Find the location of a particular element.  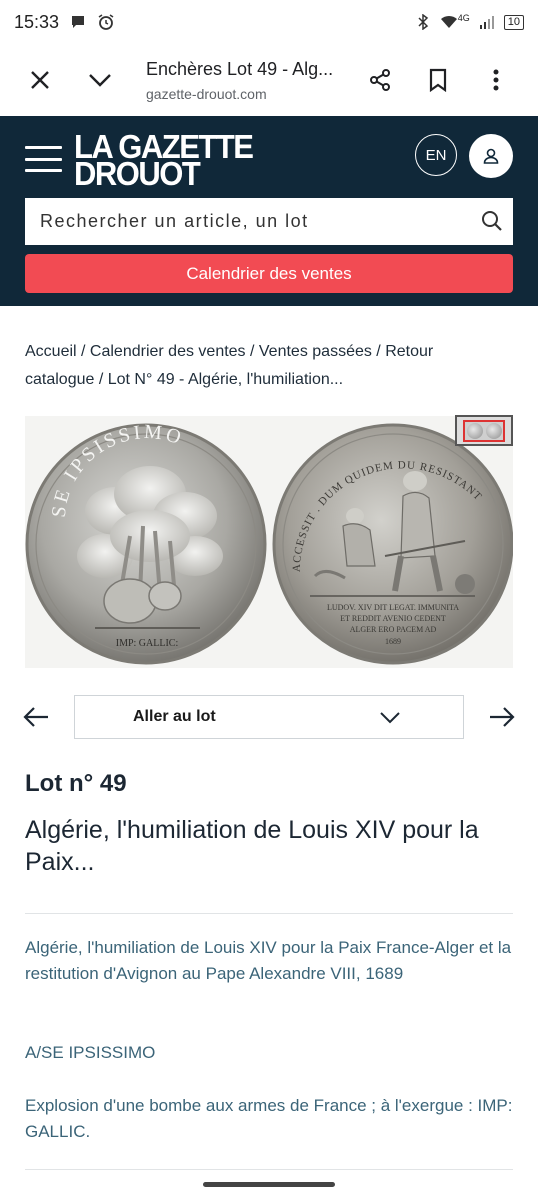

reverse-exergue-3: ALGER ERO PACEM AD is located at coordinates (393, 629).